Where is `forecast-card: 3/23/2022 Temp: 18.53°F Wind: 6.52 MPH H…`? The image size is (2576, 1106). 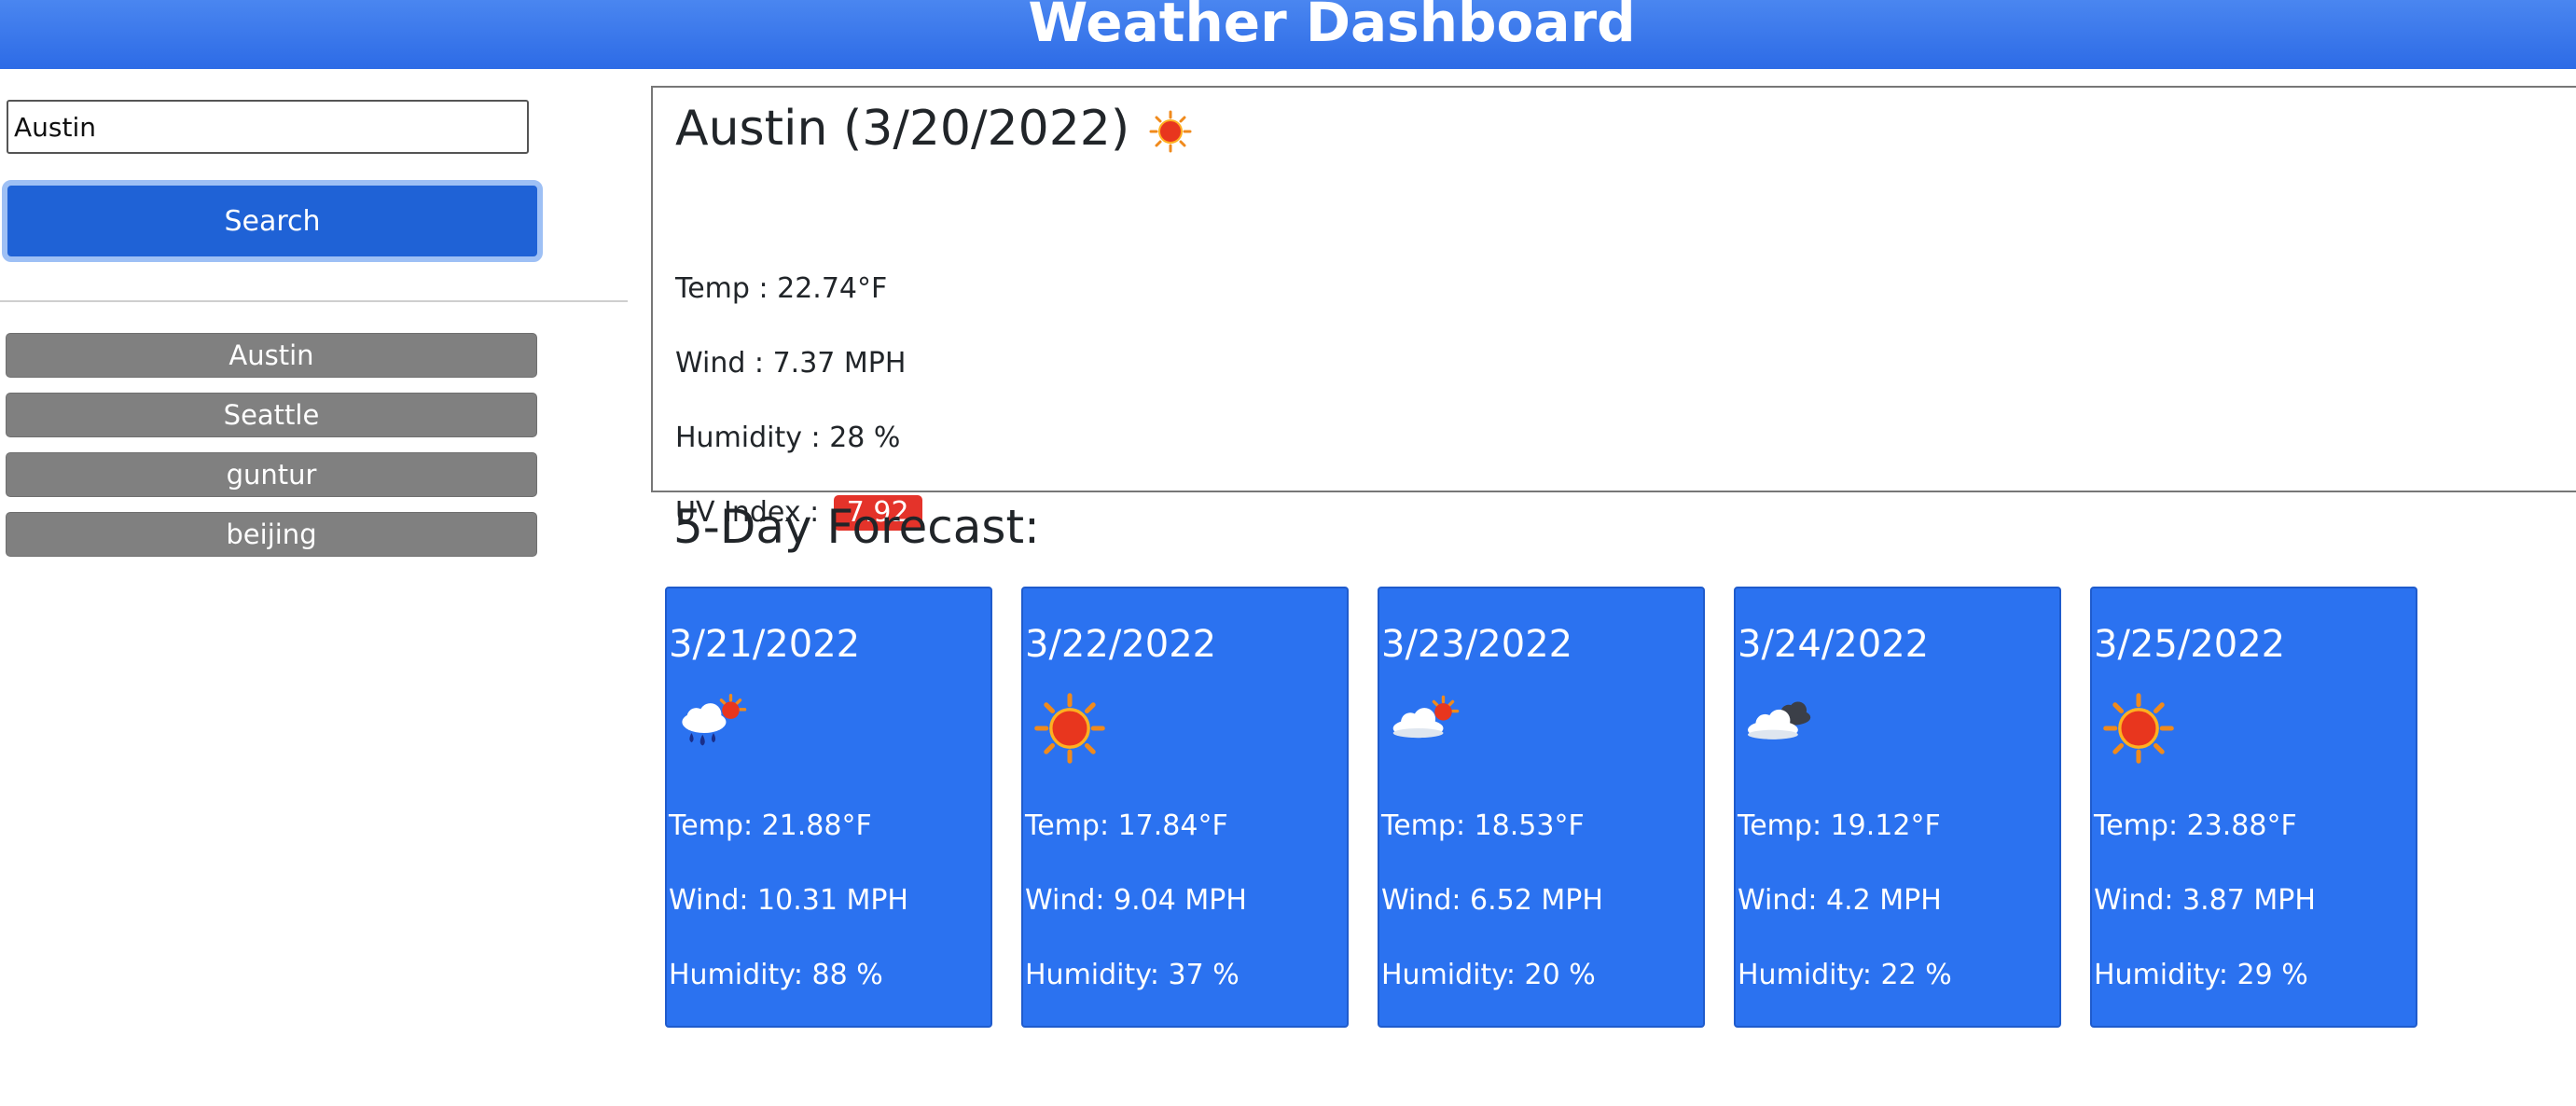 forecast-card: 3/23/2022 Temp: 18.53°F Wind: 6.52 MPH H… is located at coordinates (1541, 807).